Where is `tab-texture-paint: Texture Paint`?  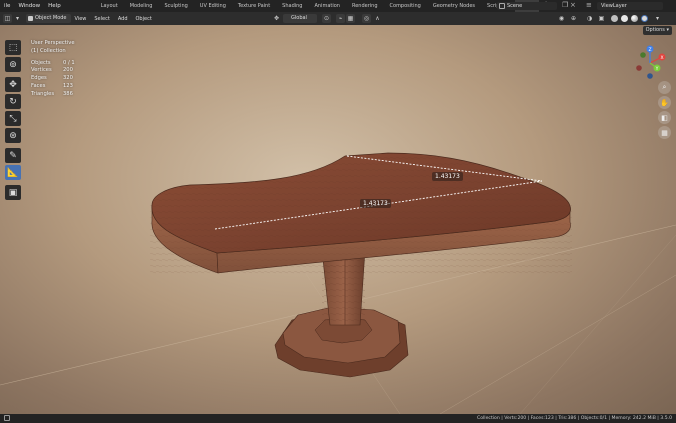 tab-texture-paint: Texture Paint is located at coordinates (254, 6).